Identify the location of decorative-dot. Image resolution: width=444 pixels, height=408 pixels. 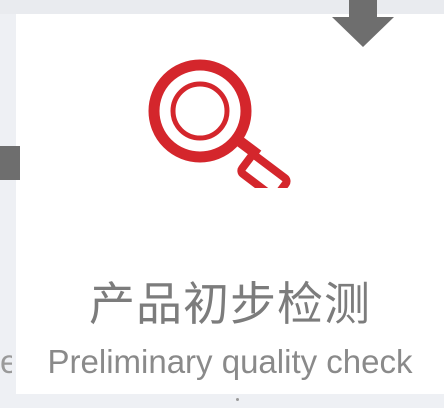
(237, 399).